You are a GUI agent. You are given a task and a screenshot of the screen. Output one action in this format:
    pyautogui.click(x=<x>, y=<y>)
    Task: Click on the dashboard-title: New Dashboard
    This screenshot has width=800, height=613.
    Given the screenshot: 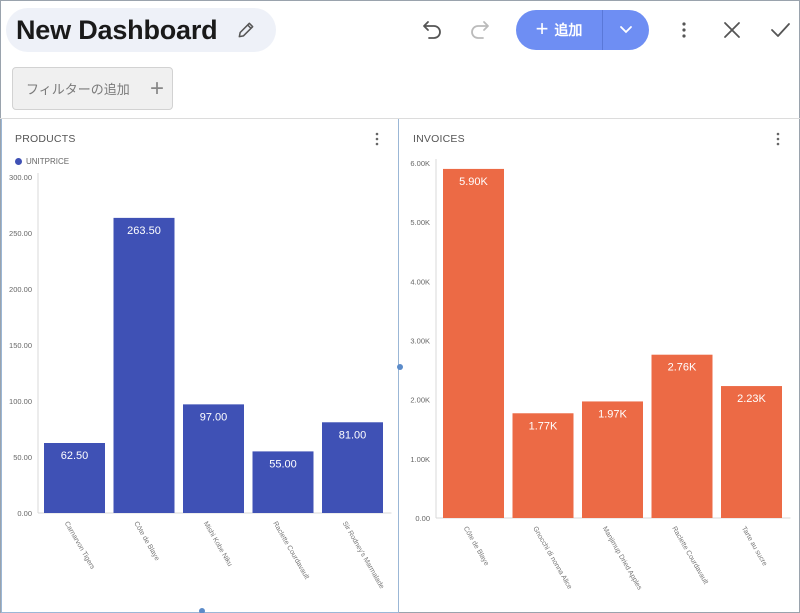 What is the action you would take?
    pyautogui.click(x=117, y=29)
    